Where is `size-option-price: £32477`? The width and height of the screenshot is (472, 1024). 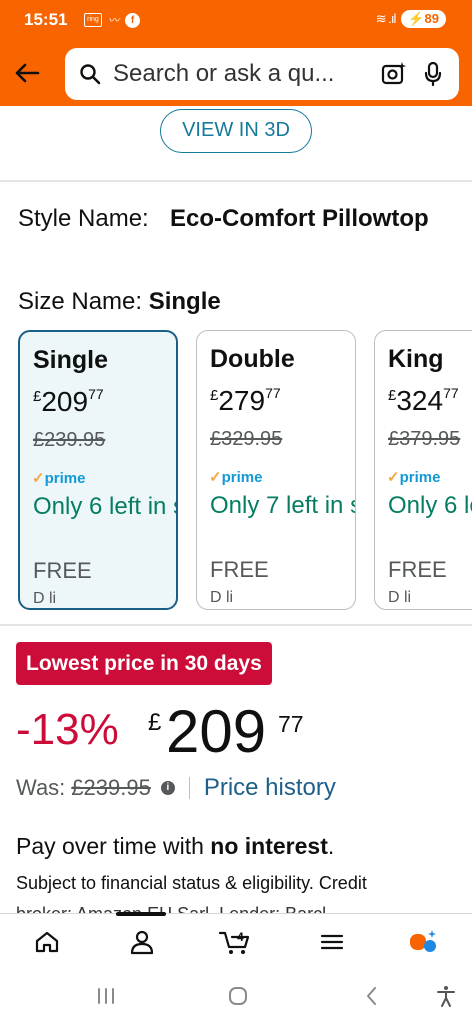
size-option-price: £32477 is located at coordinates (423, 400).